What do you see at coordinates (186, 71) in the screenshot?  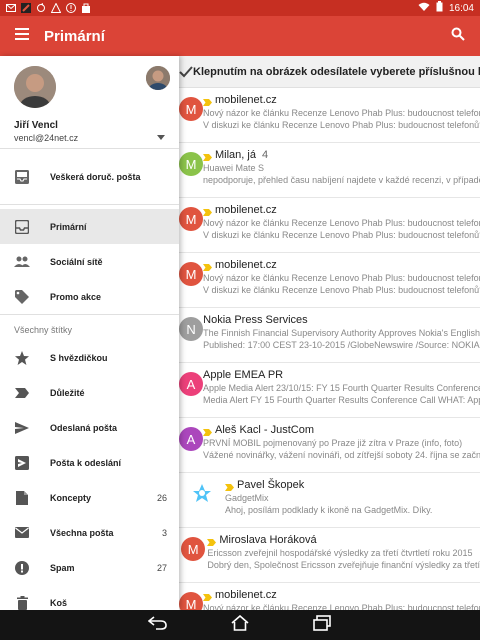 I see `checkmark-icon` at bounding box center [186, 71].